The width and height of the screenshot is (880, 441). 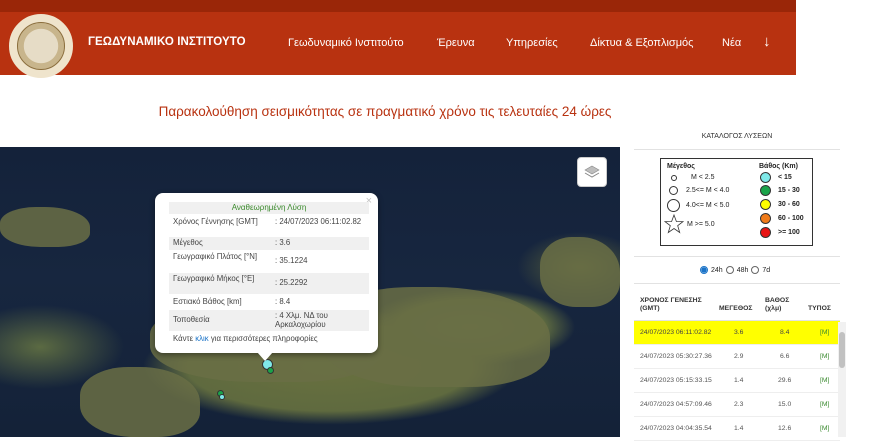 I want to click on legend-mag-label: M < 2.5, so click(x=703, y=177).